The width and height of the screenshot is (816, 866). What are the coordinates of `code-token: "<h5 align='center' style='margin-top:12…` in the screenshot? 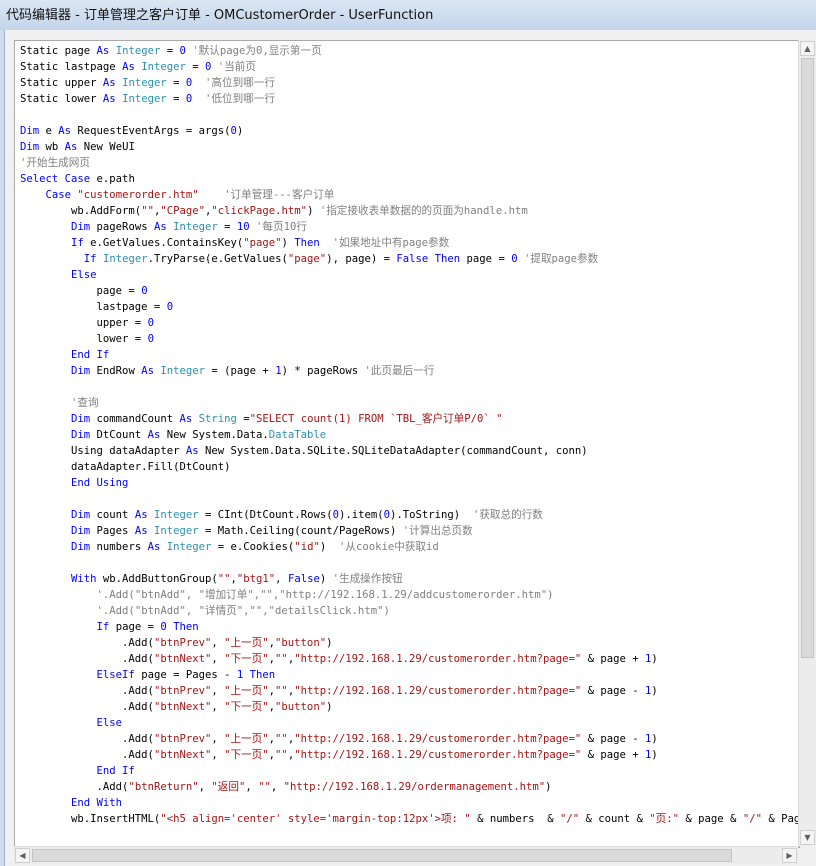 It's located at (315, 819).